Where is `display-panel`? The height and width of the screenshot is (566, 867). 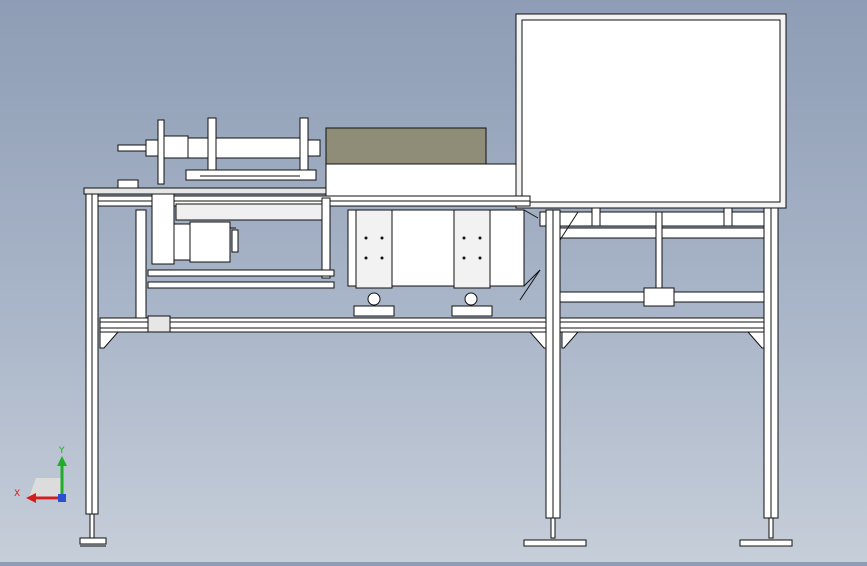 display-panel is located at coordinates (651, 111).